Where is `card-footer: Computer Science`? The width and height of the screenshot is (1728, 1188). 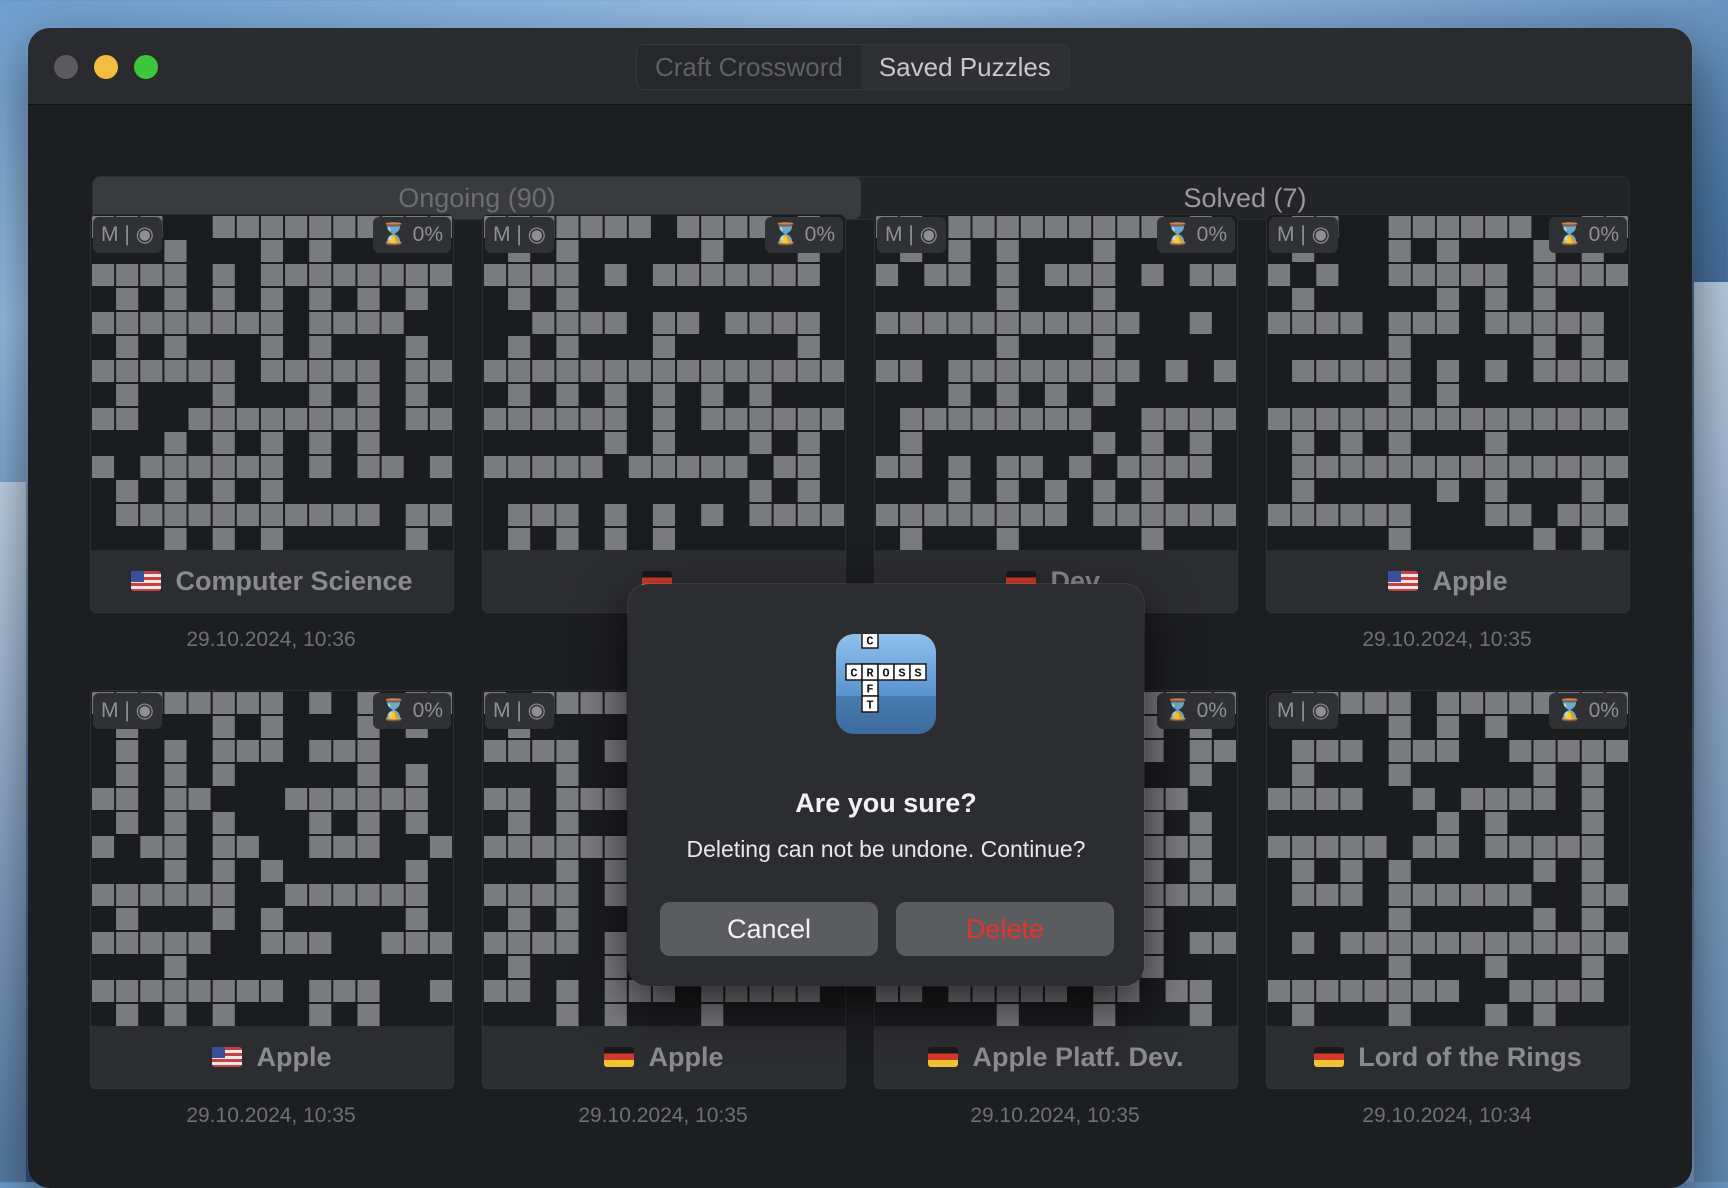 card-footer: Computer Science is located at coordinates (272, 581).